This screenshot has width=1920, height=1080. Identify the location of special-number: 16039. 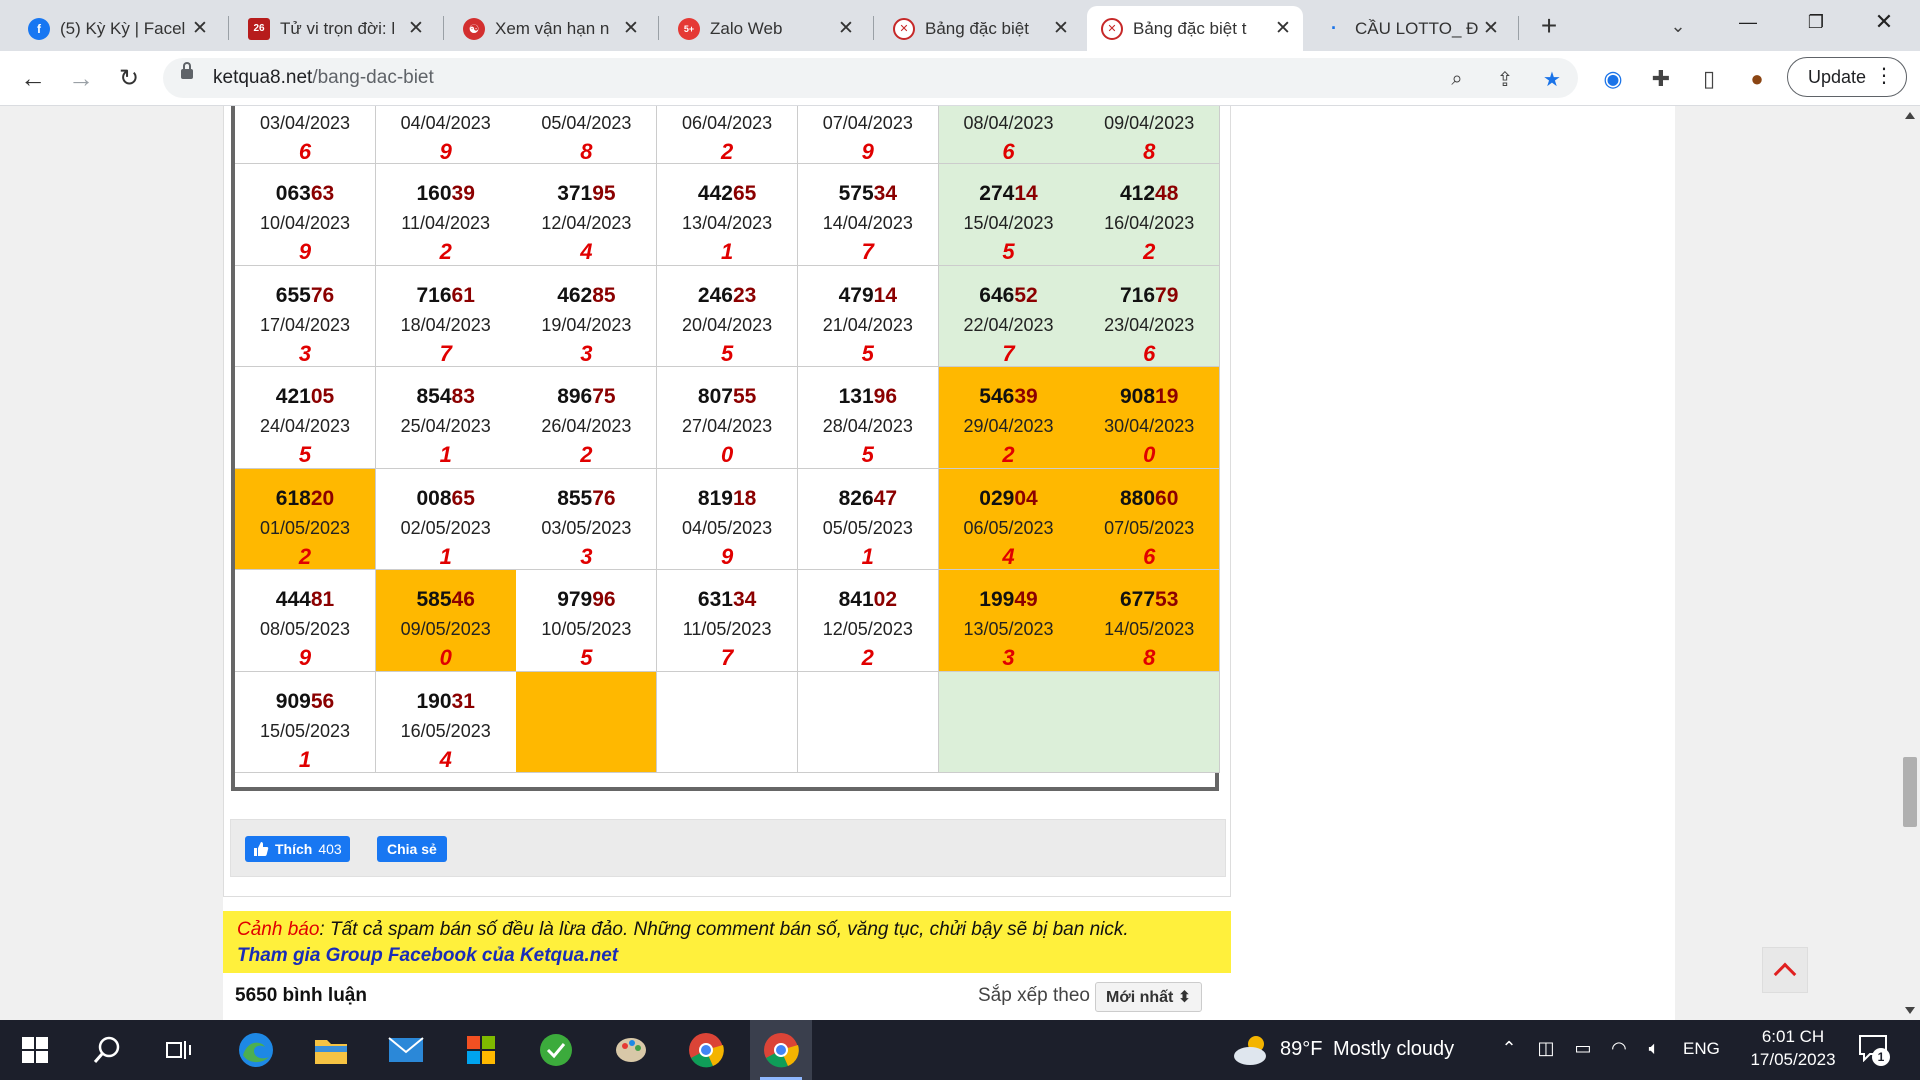
(446, 194).